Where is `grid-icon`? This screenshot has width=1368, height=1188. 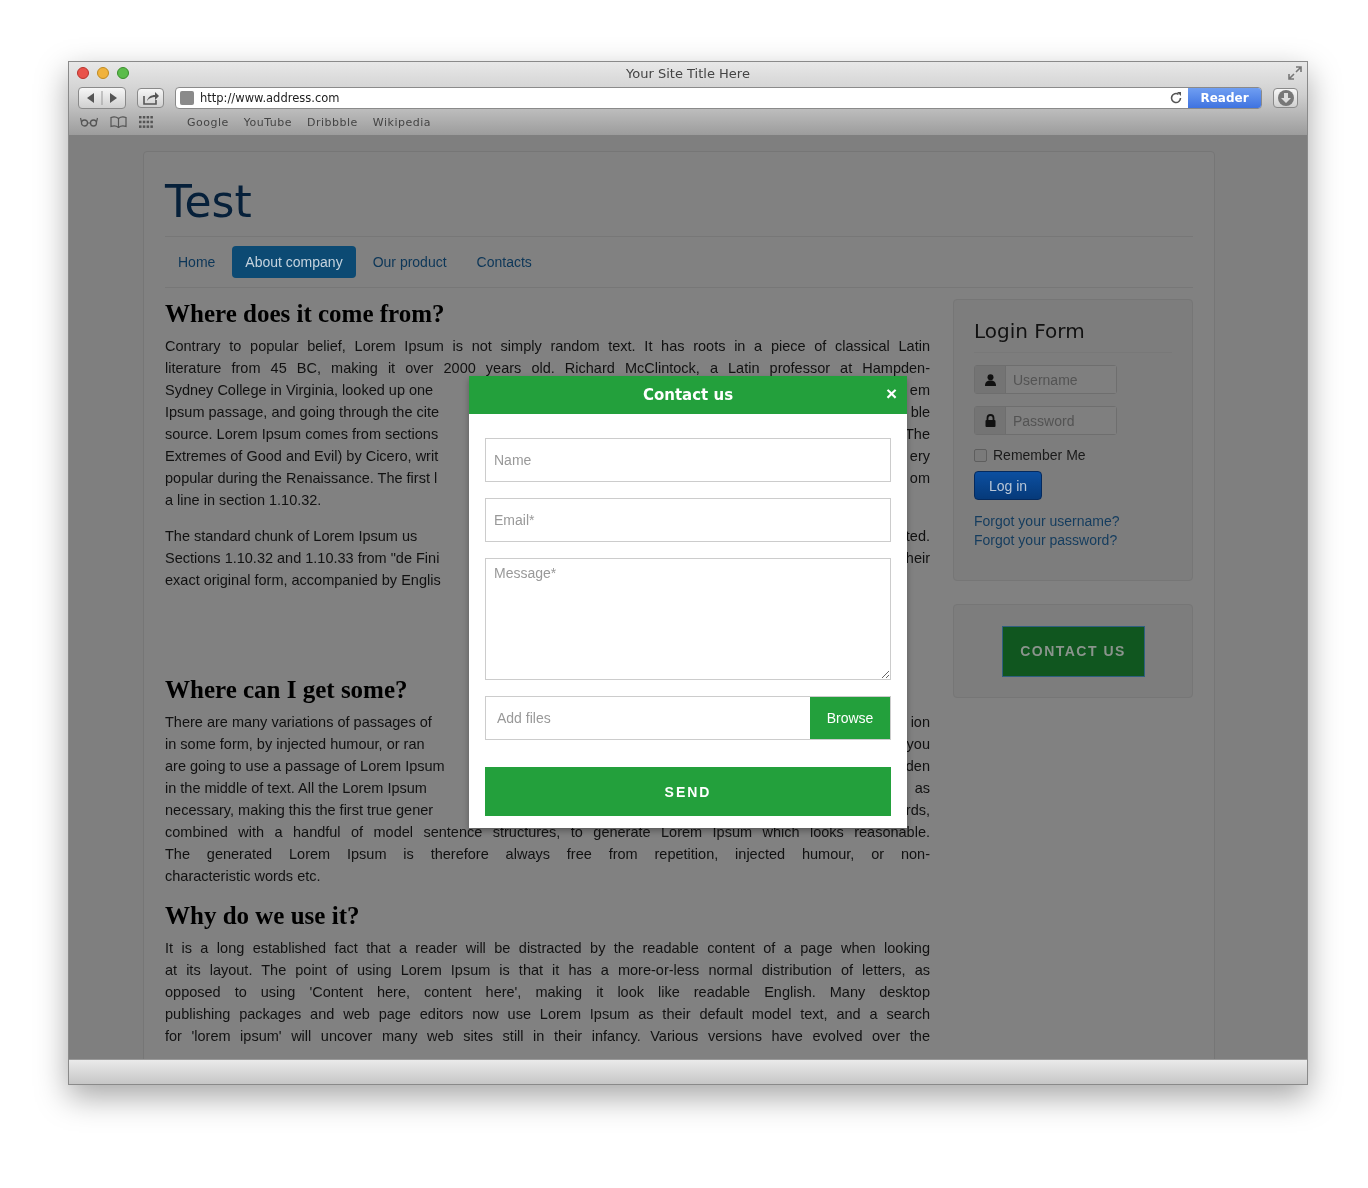
grid-icon is located at coordinates (146, 122).